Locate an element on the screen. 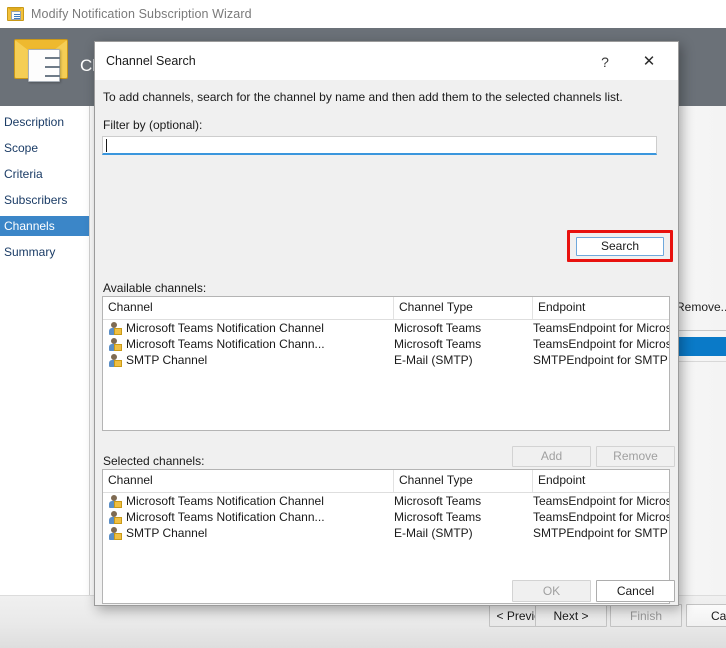  sidebar-item-subscribers: Subscribers is located at coordinates (44, 200).